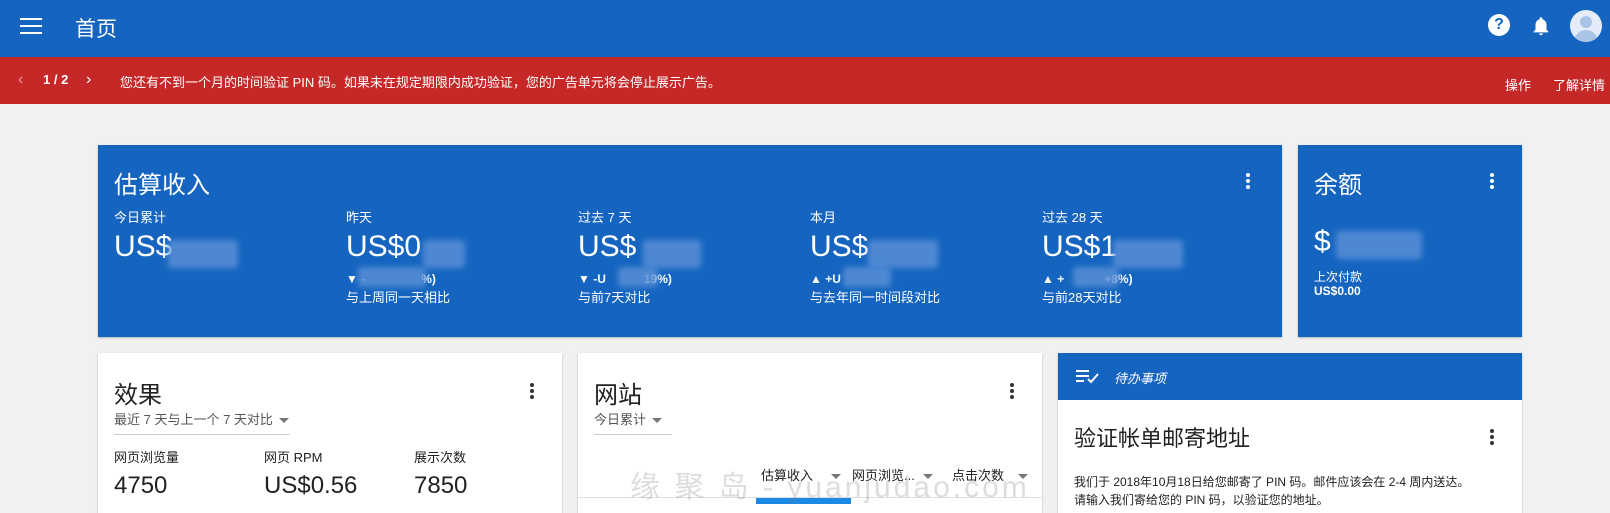 Image resolution: width=1610 pixels, height=513 pixels. I want to click on card-title: 余额, so click(1338, 185).